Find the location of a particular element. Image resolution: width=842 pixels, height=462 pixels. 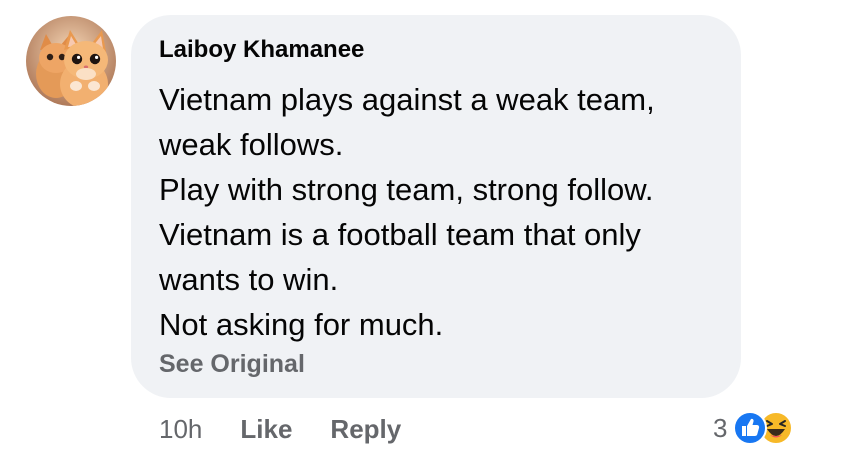

reaction-summary: 3 is located at coordinates (753, 428).